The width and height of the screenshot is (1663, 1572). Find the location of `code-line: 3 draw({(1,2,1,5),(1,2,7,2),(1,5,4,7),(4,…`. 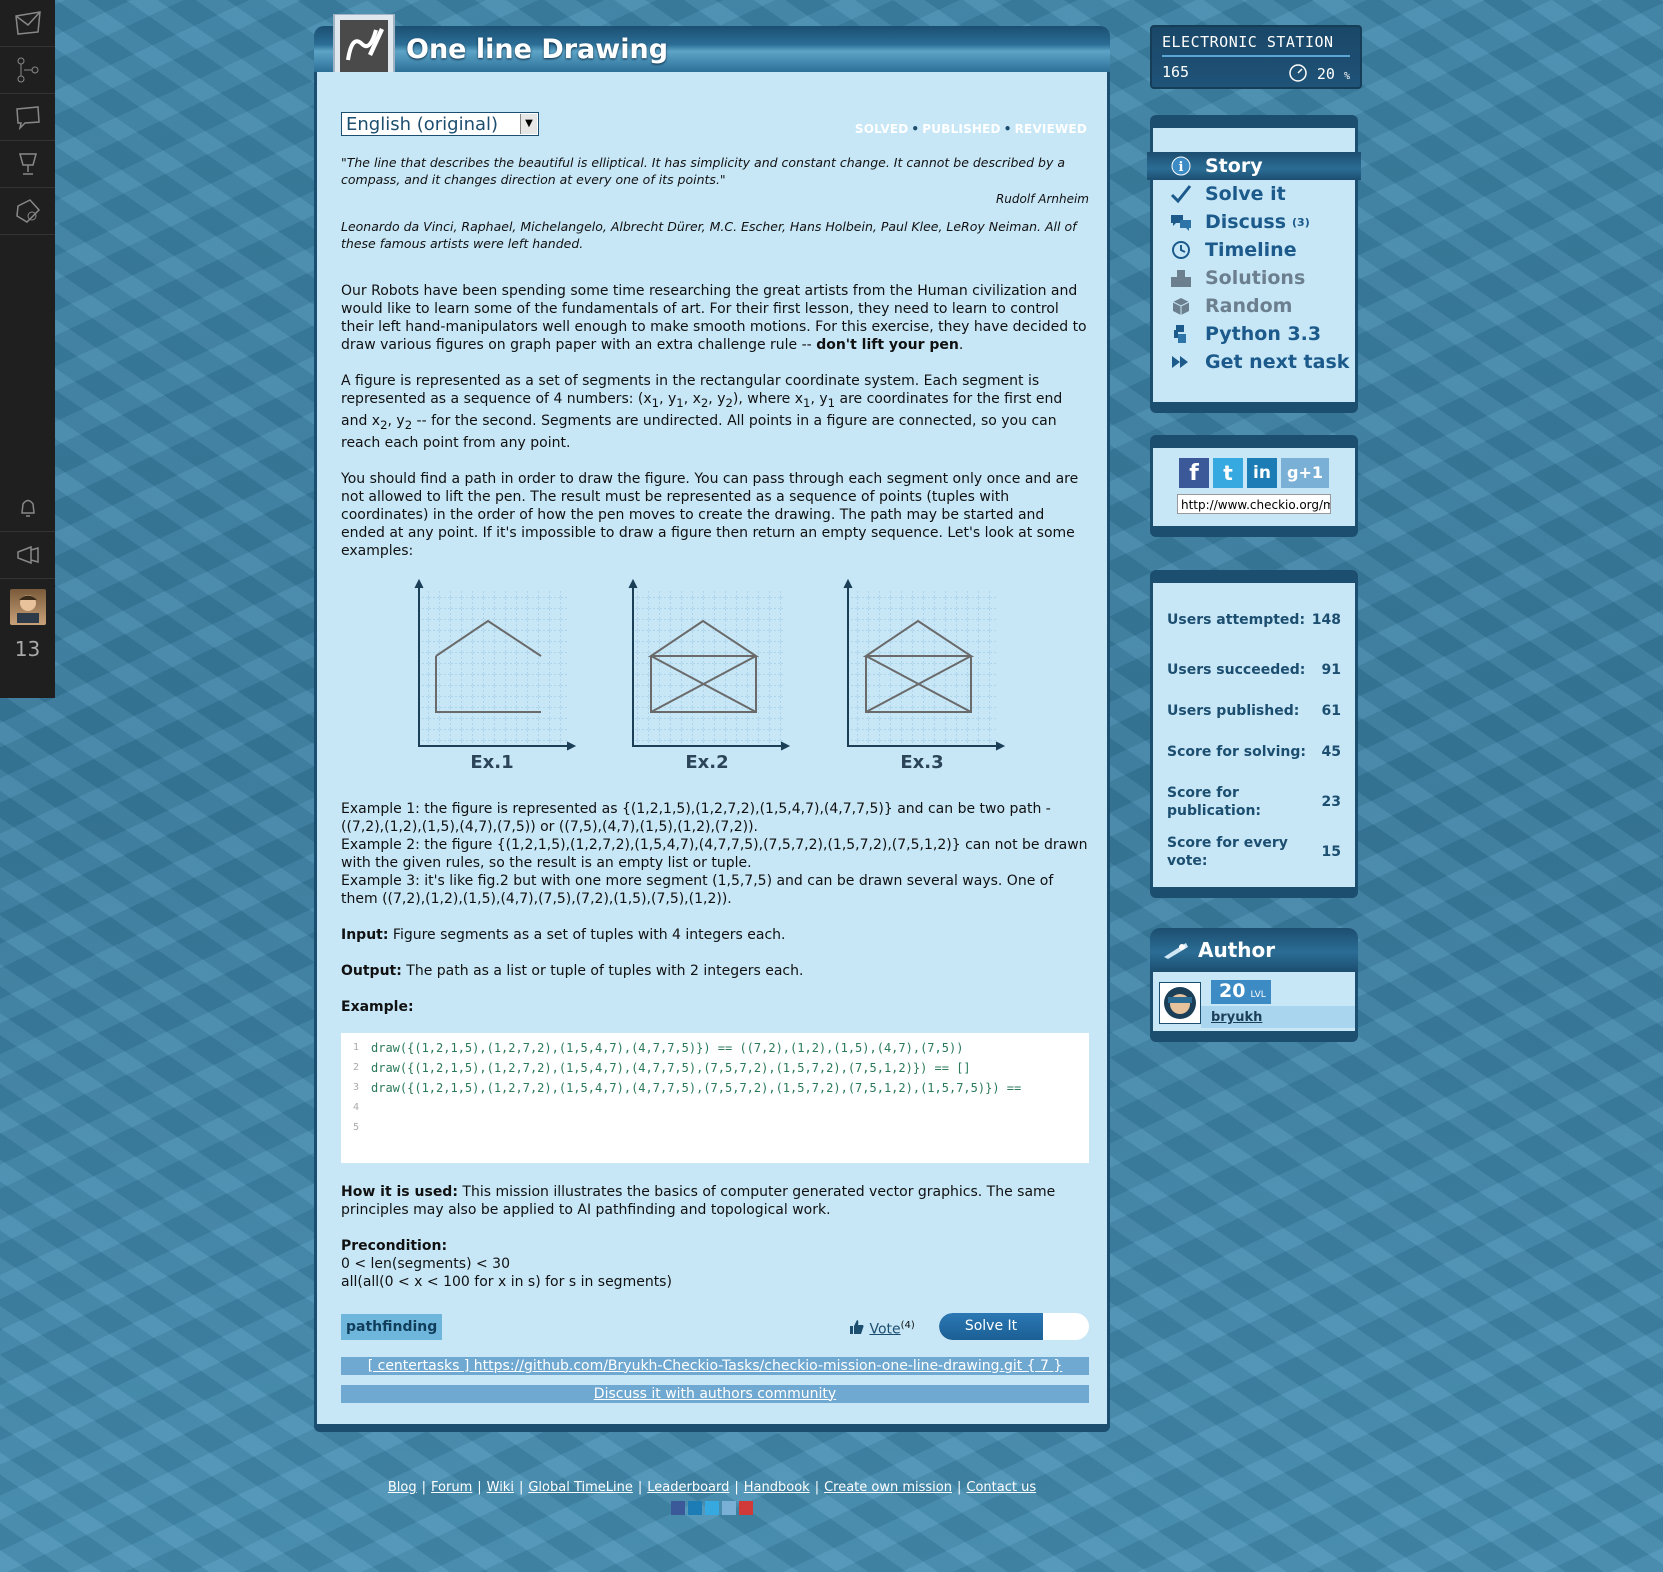

code-line: 3 draw({(1,2,1,5),(1,2,7,2),(1,5,4,7),(4,… is located at coordinates (687, 1087).